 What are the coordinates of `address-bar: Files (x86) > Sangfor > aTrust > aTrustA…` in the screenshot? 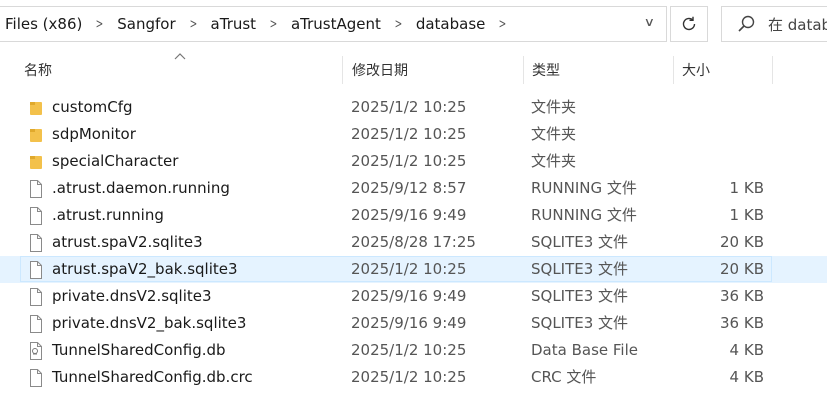 It's located at (333, 24).